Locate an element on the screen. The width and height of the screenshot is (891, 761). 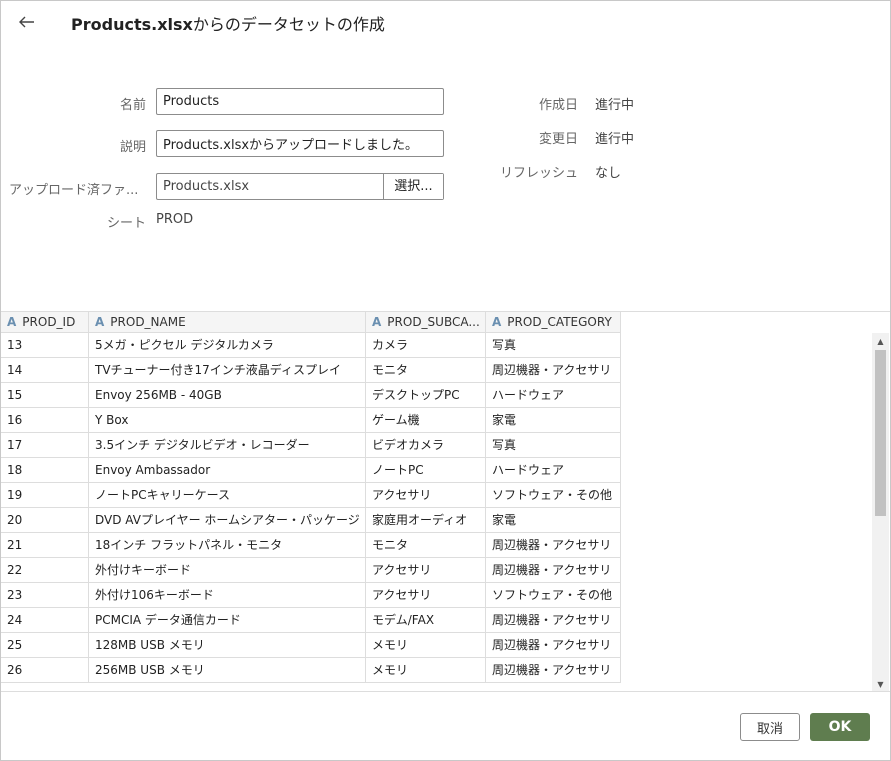
table-row: 22 外付けキーボード アクセサリ 周辺機器・アクセサリ is located at coordinates (436, 570).